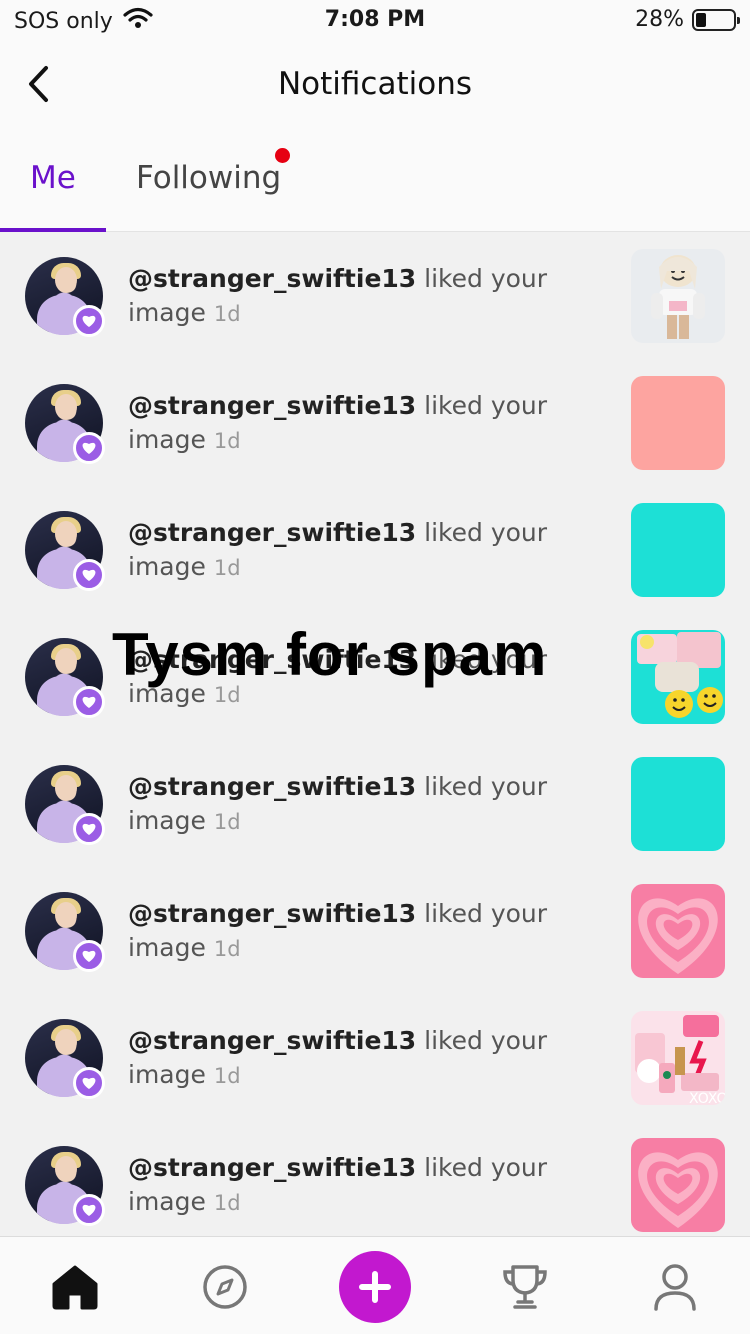  What do you see at coordinates (375, 20) in the screenshot?
I see `status-bar: SOS only 7:08 PM 28%` at bounding box center [375, 20].